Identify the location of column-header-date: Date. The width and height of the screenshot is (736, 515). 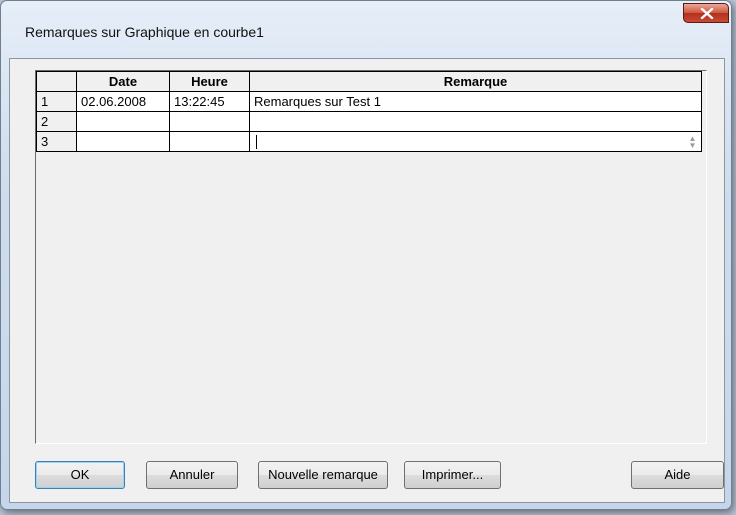
(123, 81).